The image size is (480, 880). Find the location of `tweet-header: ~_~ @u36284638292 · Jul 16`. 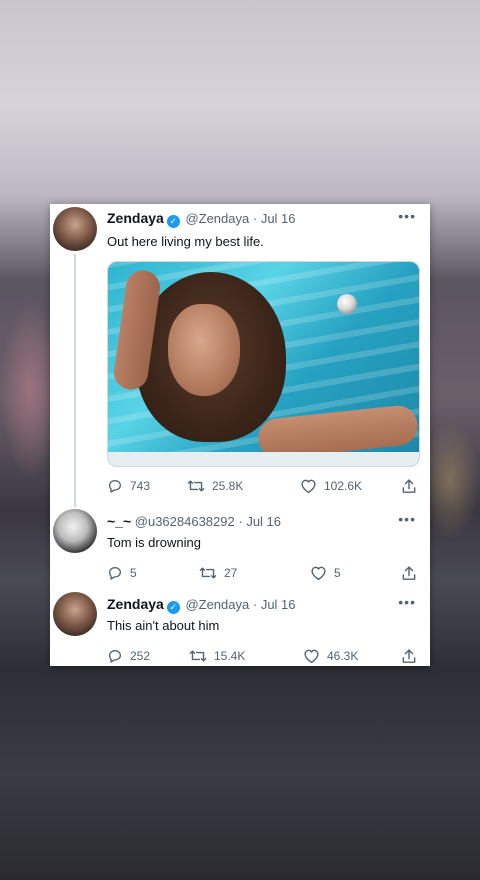

tweet-header: ~_~ @u36284638292 · Jul 16 is located at coordinates (194, 521).